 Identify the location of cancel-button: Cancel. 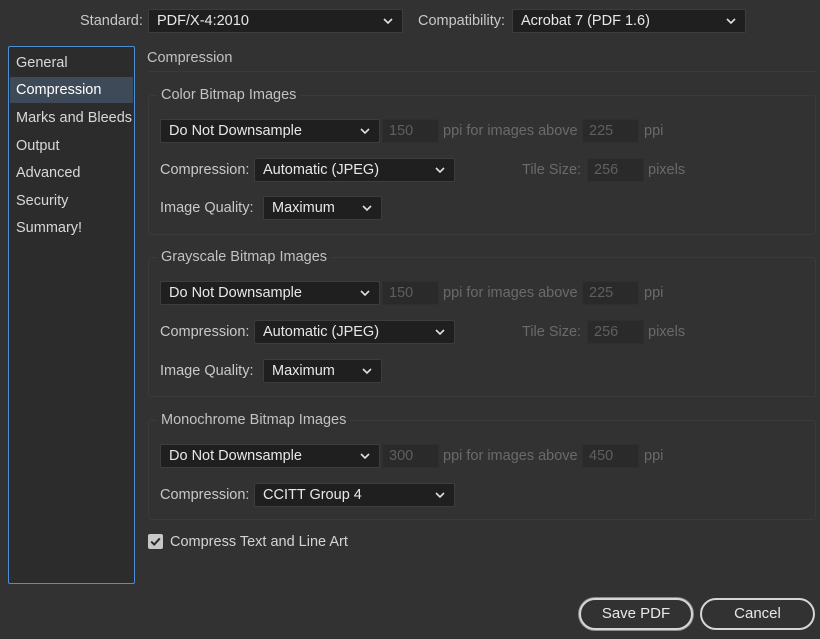
(757, 614).